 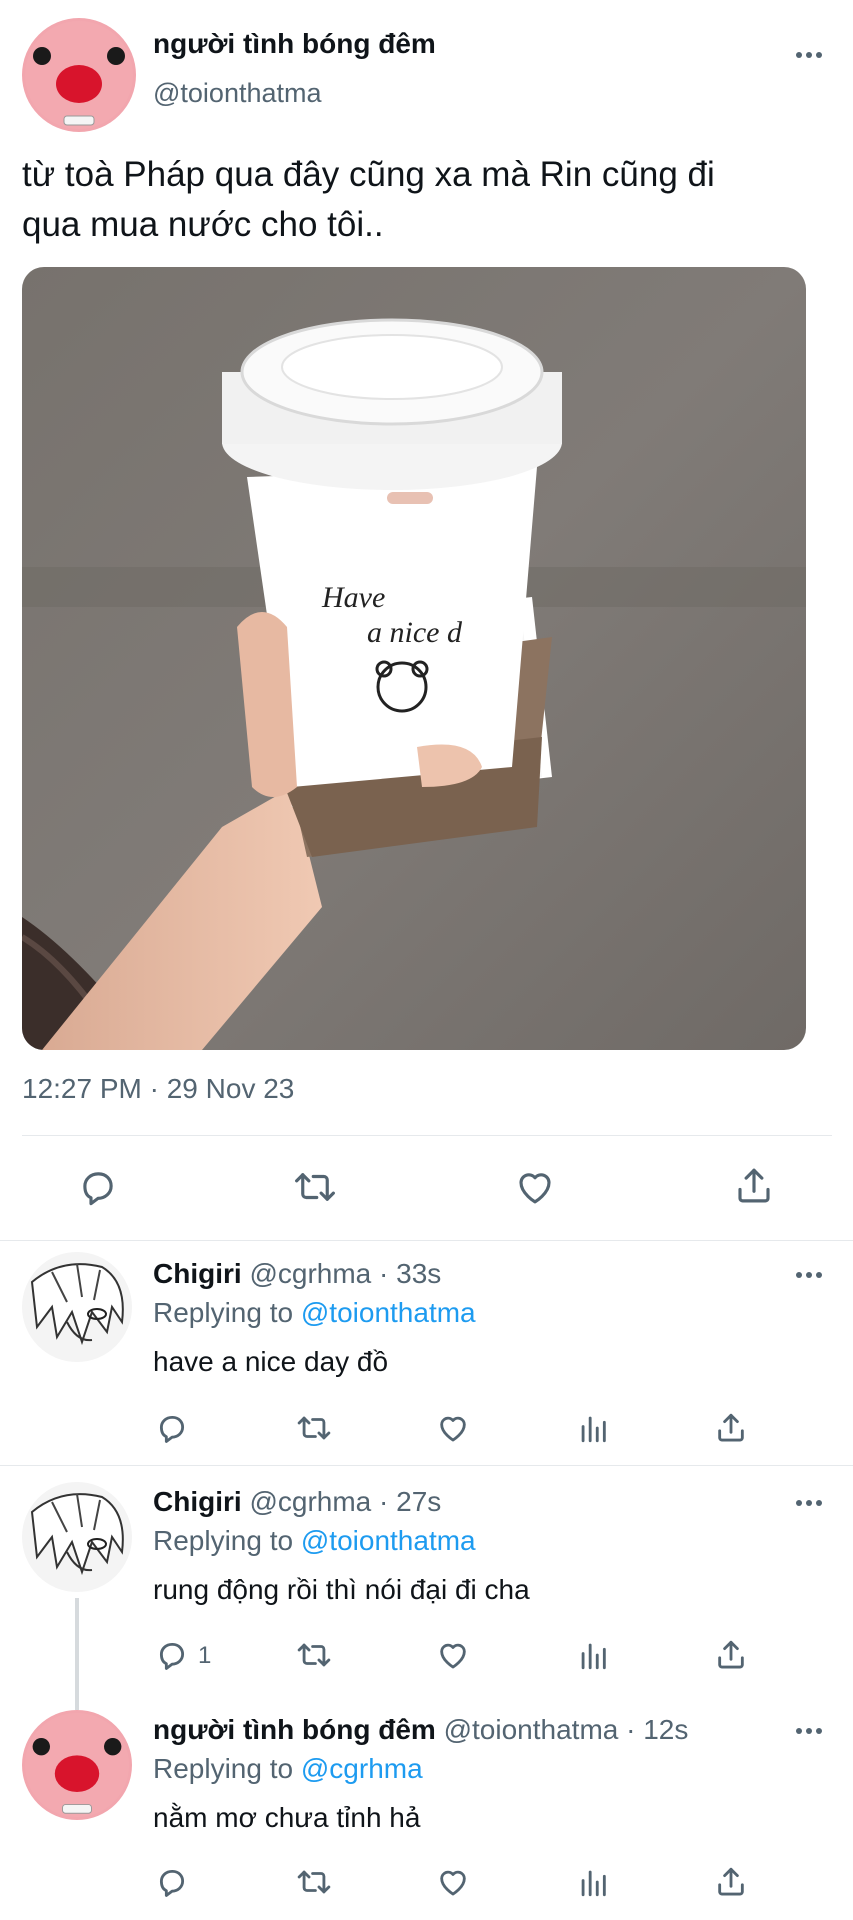 I want to click on replying-to-link: @cgrhma, so click(x=362, y=1768).